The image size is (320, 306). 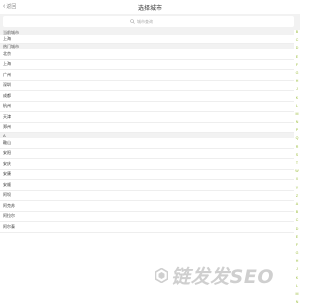 What do you see at coordinates (297, 171) in the screenshot?
I see `index-letter: W` at bounding box center [297, 171].